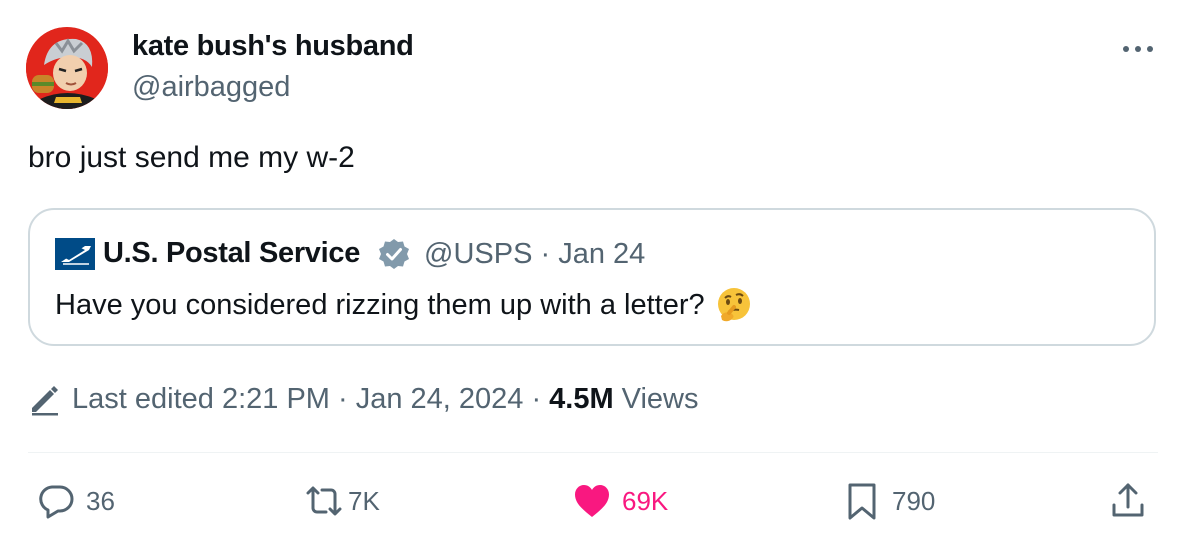 The width and height of the screenshot is (1180, 544). Describe the element at coordinates (581, 398) in the screenshot. I see `views-count: 4.5M` at that location.